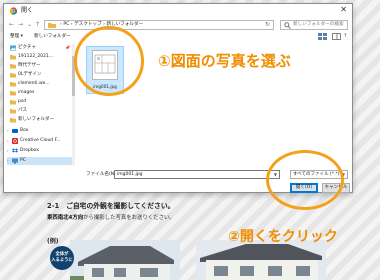  I want to click on refresh-icon: ↻, so click(267, 25).